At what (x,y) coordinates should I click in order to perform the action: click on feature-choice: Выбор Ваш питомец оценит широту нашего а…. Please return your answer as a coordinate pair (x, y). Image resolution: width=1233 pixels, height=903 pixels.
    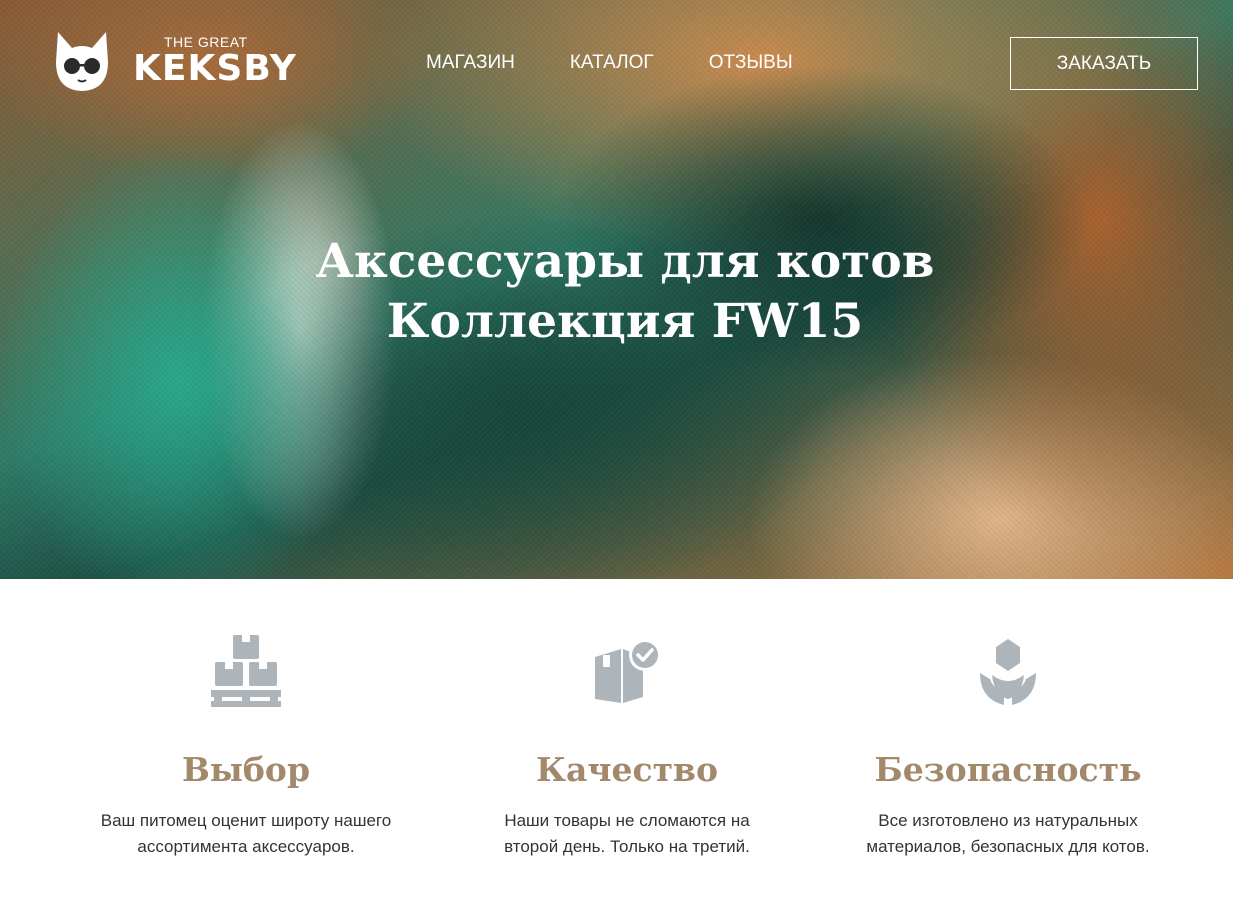
    Looking at the image, I should click on (246, 719).